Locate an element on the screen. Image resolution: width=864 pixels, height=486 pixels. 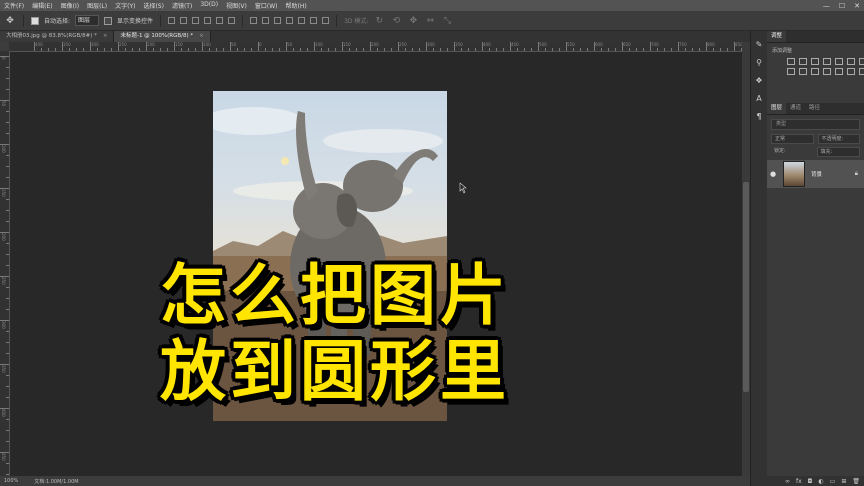
show-transform-checkbox is located at coordinates (108, 20).